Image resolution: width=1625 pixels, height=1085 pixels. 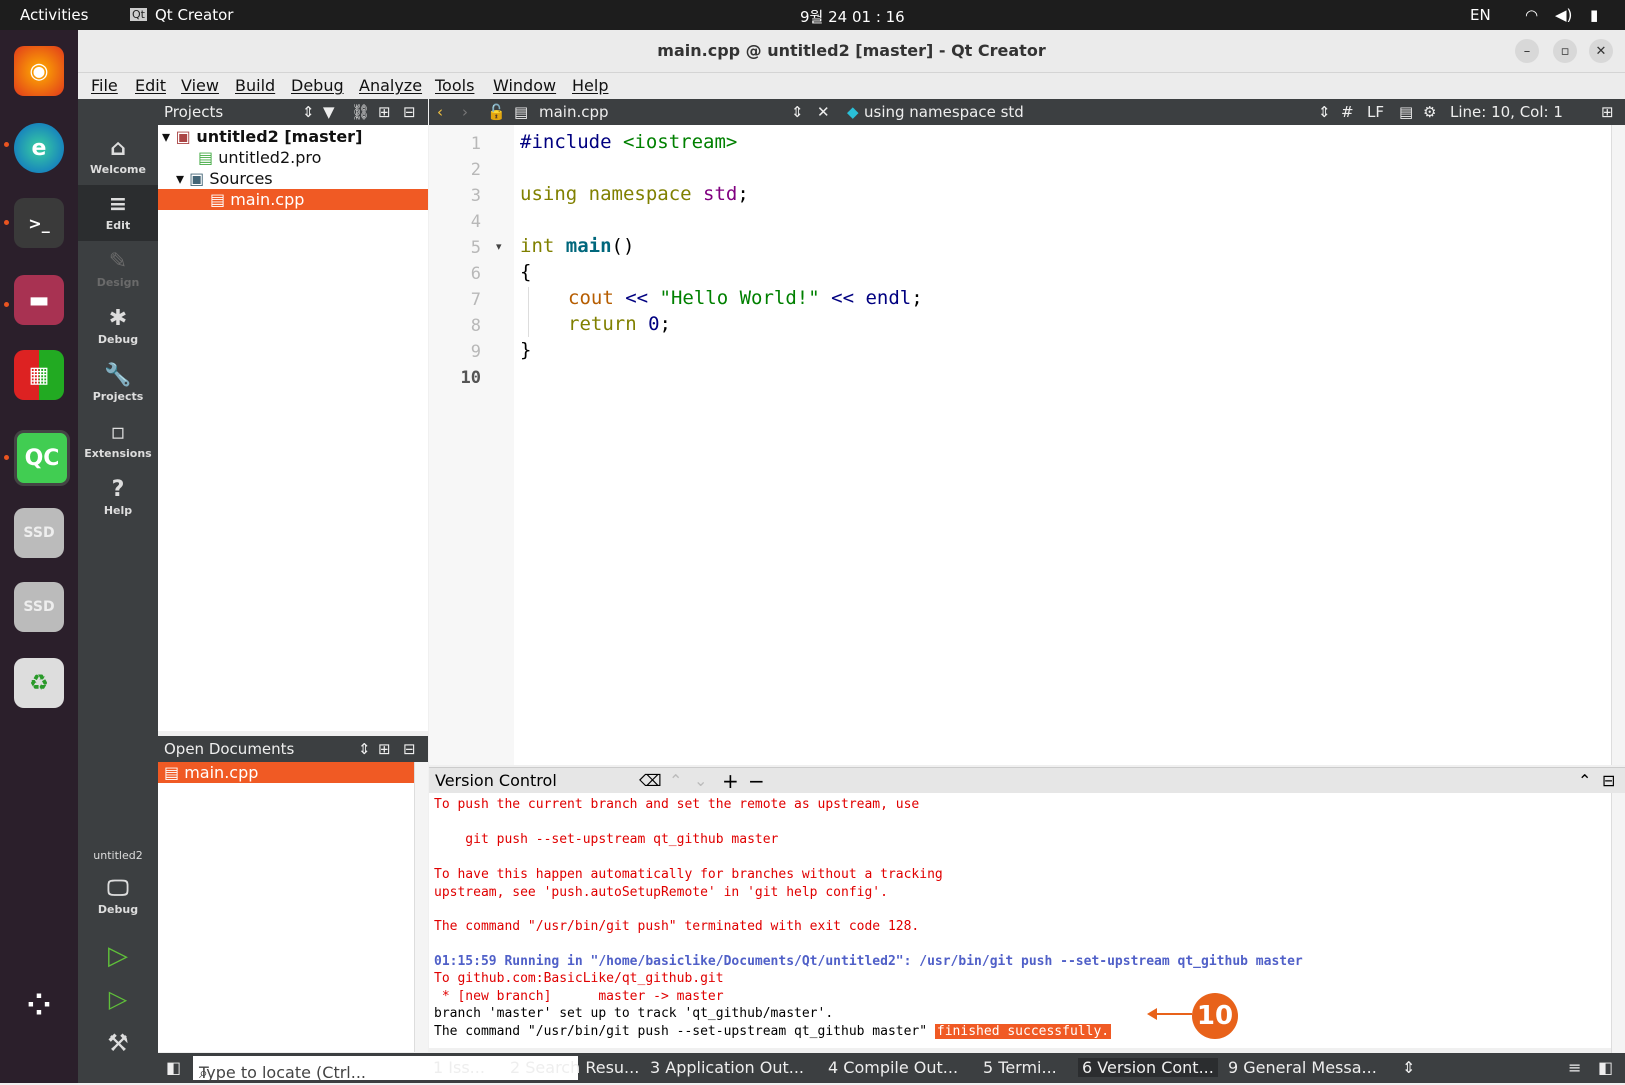 What do you see at coordinates (150, 85) in the screenshot?
I see `menu-edit: Edit` at bounding box center [150, 85].